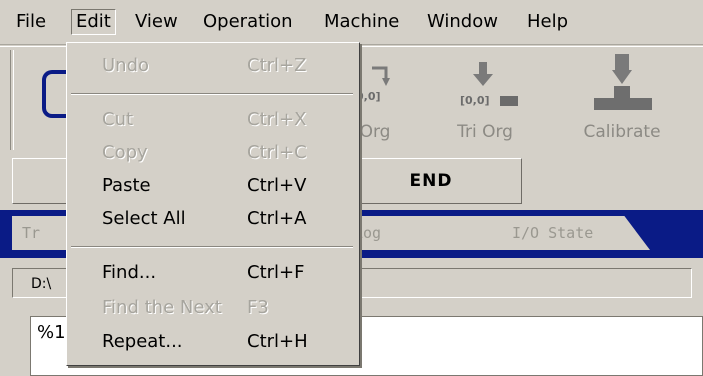 The height and width of the screenshot is (376, 703). I want to click on paste-shortcut: Ctrl+V, so click(277, 185).